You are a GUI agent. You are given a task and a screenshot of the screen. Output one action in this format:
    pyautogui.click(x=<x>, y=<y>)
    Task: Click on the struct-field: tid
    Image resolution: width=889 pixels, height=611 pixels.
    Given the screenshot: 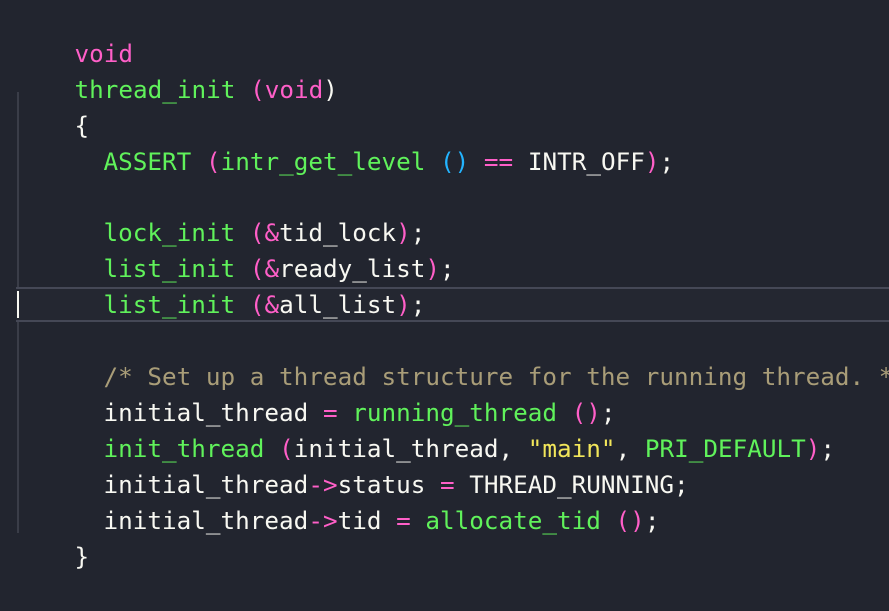 What is the action you would take?
    pyautogui.click(x=359, y=520)
    